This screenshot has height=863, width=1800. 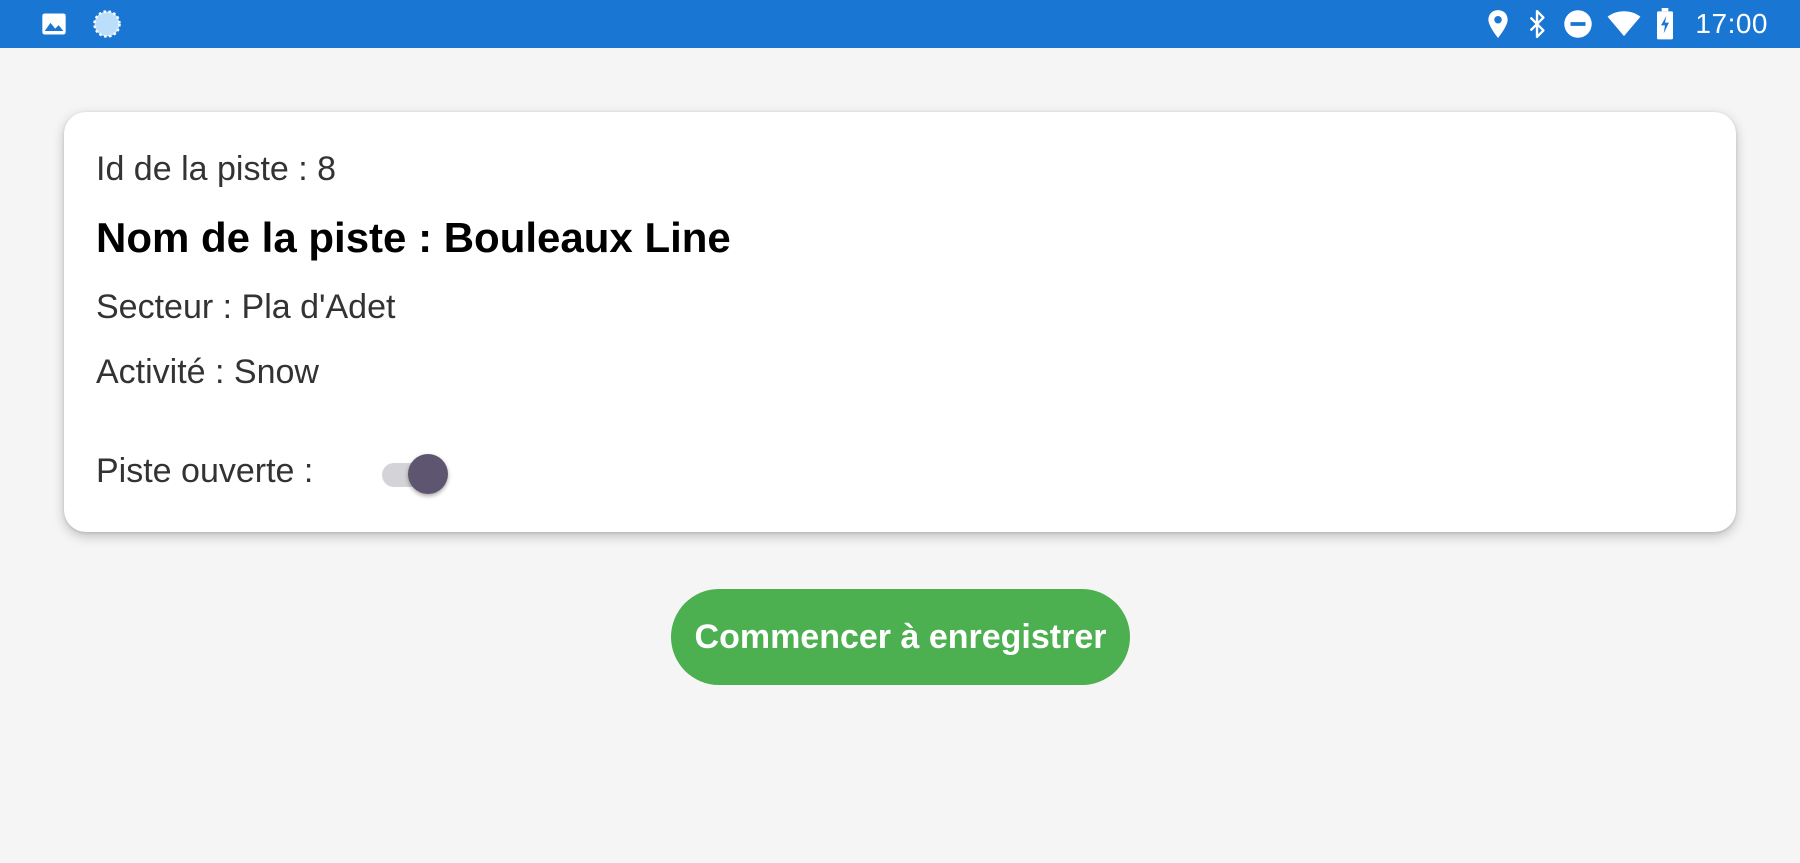 I want to click on trail-activity-text: Activité : Snow, so click(x=207, y=372).